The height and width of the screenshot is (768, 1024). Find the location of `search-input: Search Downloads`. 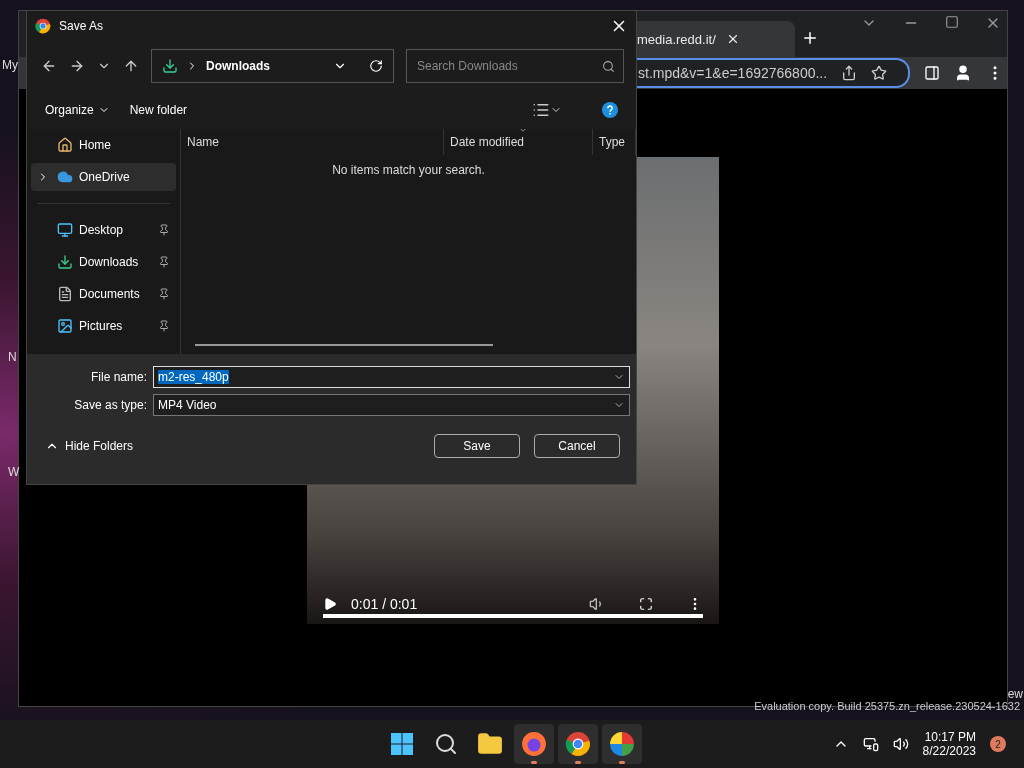

search-input: Search Downloads is located at coordinates (508, 66).